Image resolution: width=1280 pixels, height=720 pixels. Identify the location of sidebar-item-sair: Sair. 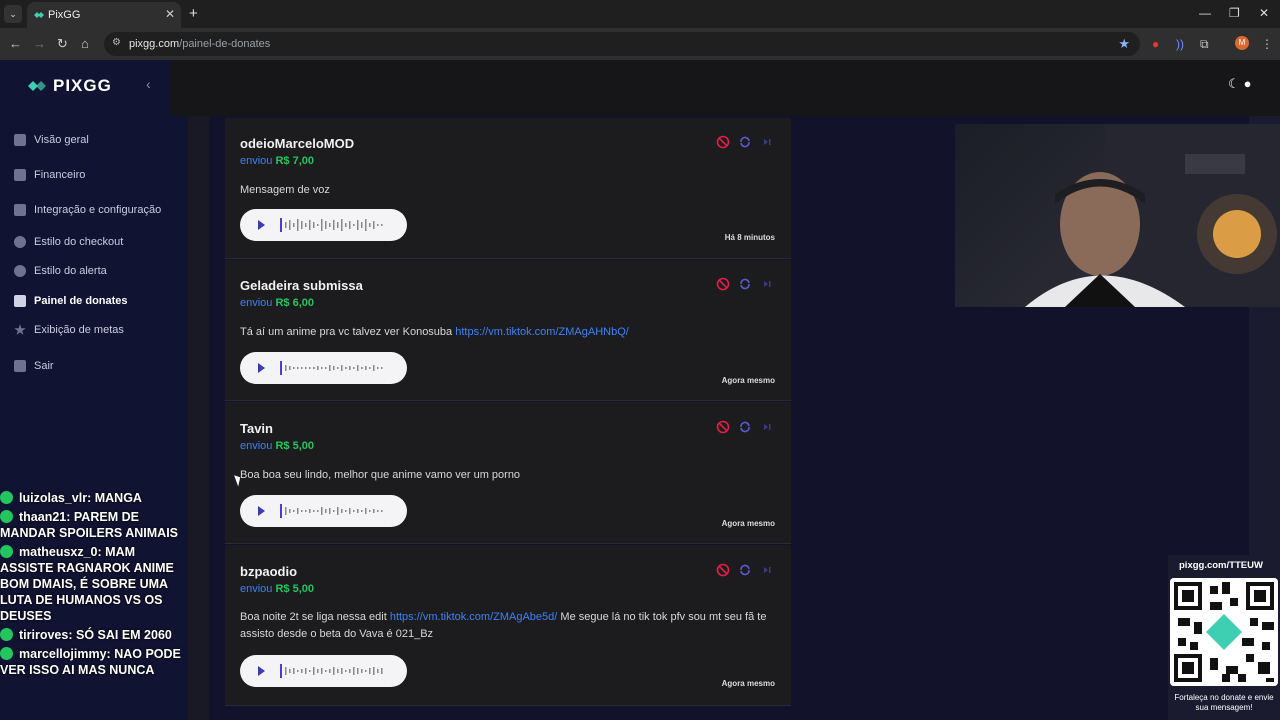
(34, 366).